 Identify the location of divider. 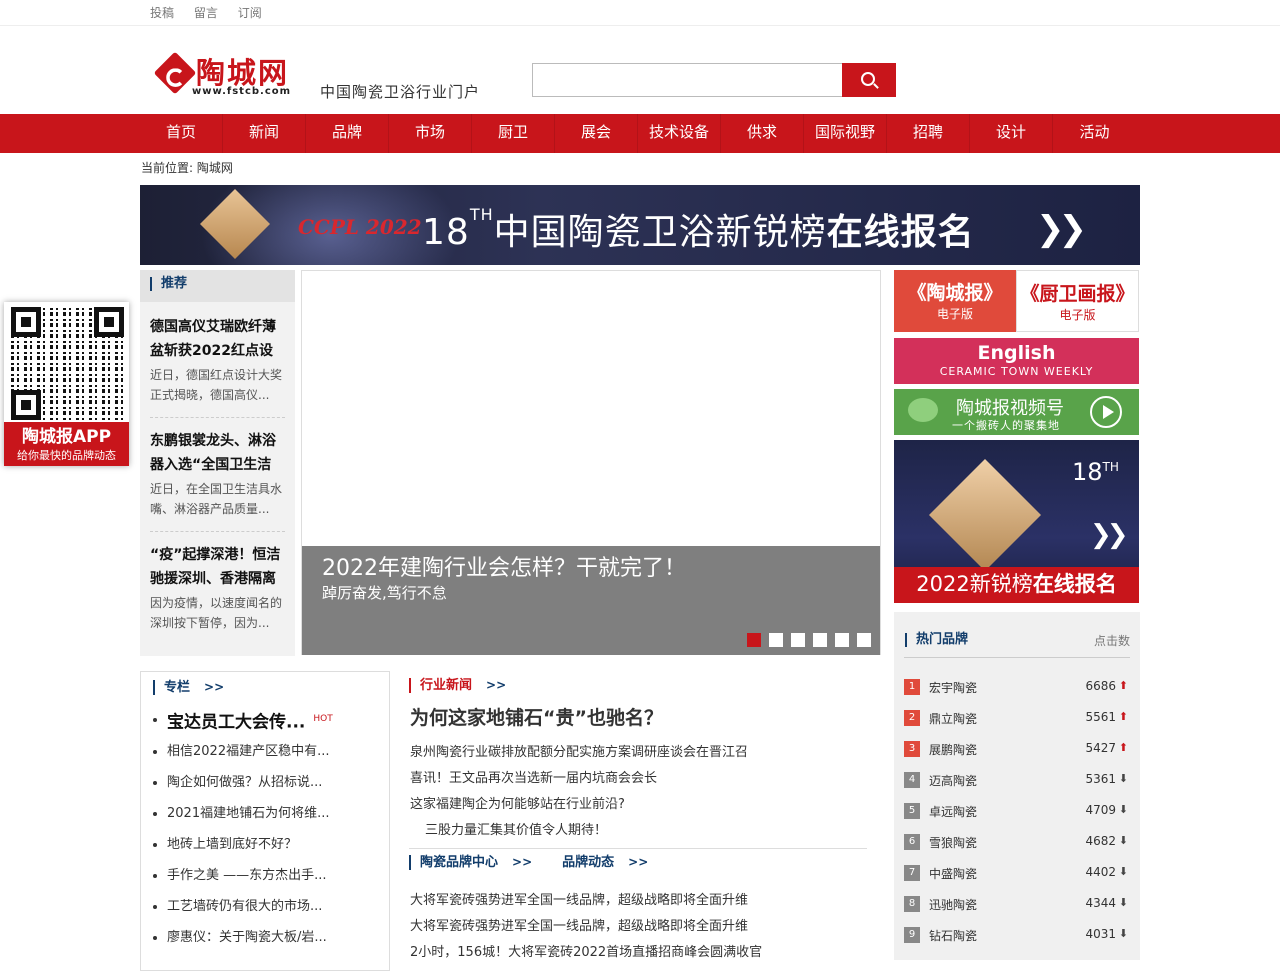
(1017, 657).